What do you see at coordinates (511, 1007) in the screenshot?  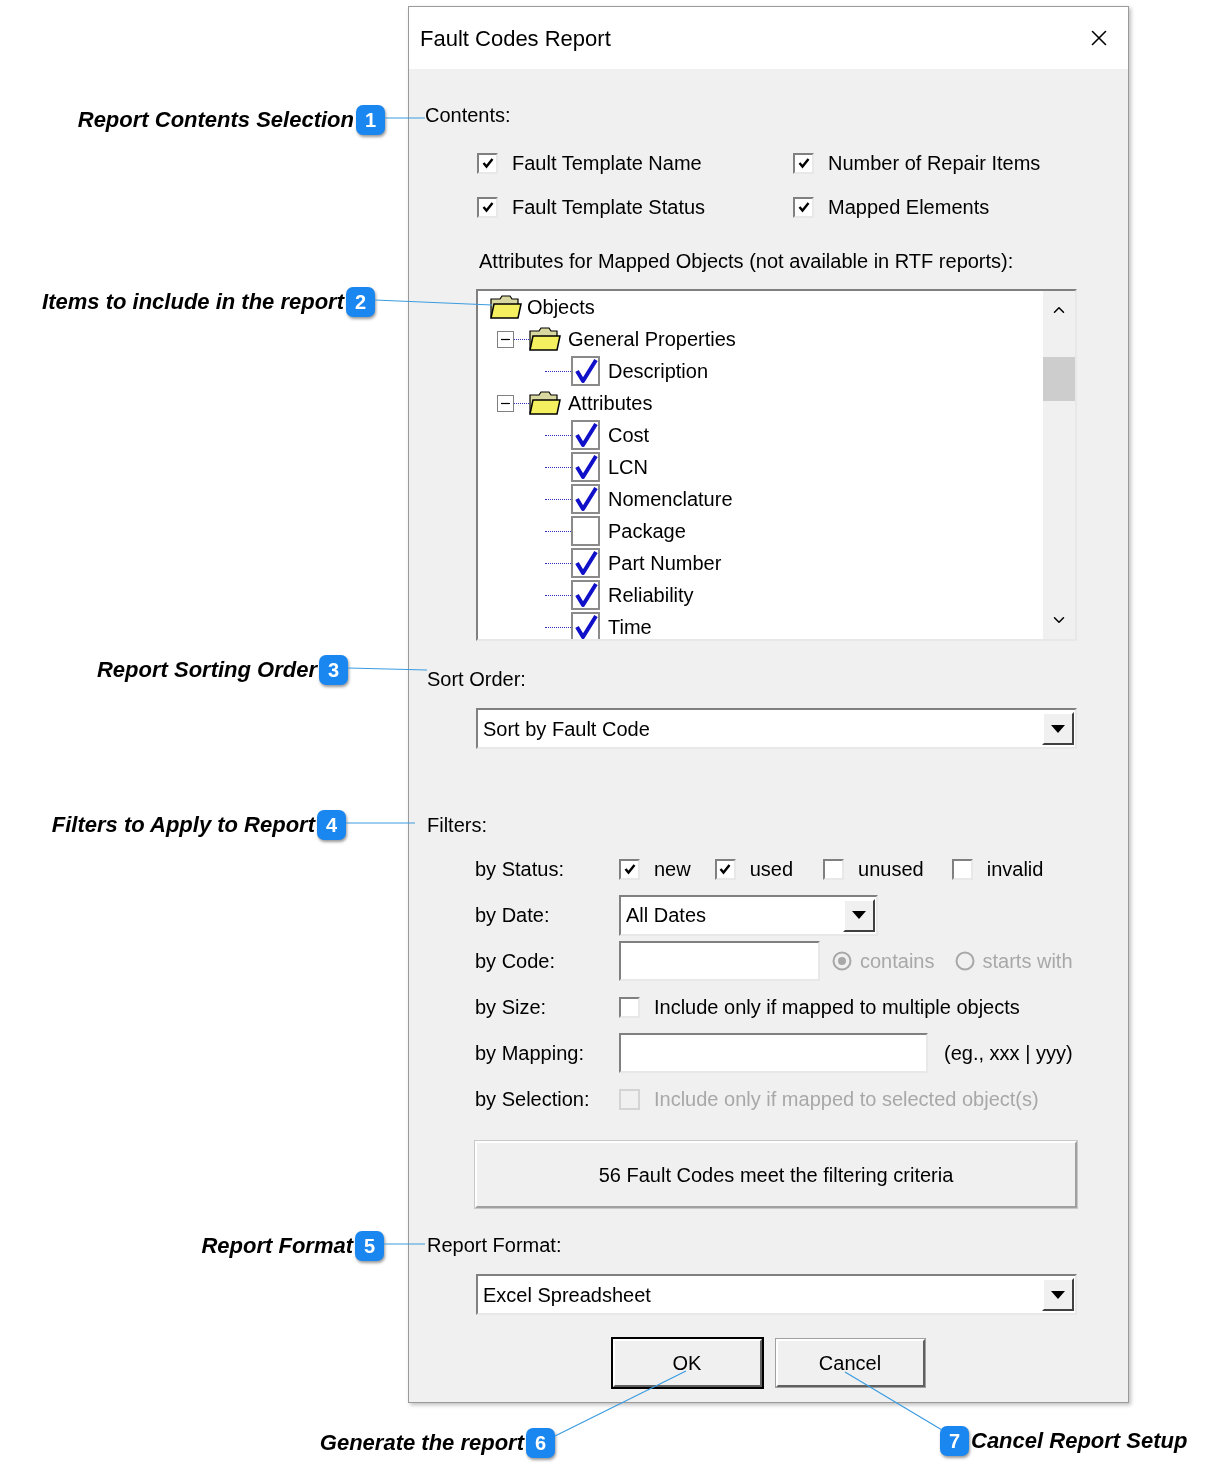 I see `filter-label: by Size:` at bounding box center [511, 1007].